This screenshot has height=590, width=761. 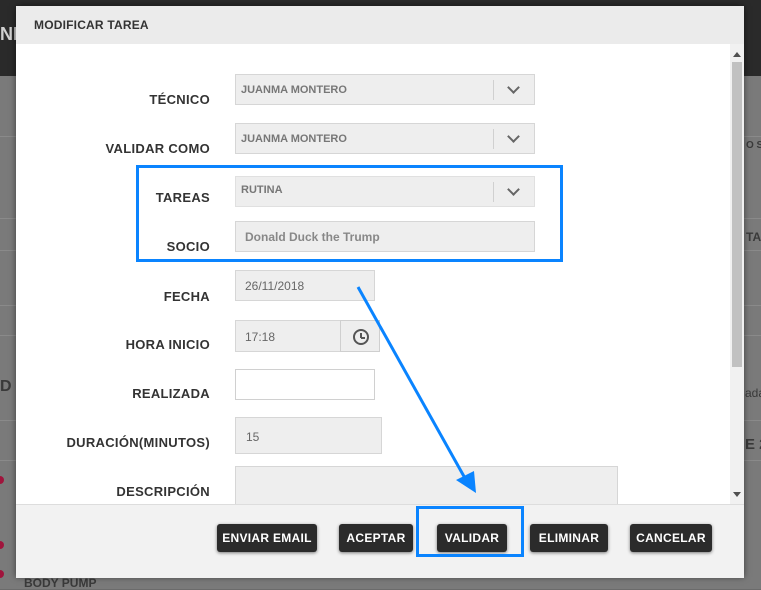 I want to click on hora-inicio-label: HORA INICIO, so click(x=167, y=344).